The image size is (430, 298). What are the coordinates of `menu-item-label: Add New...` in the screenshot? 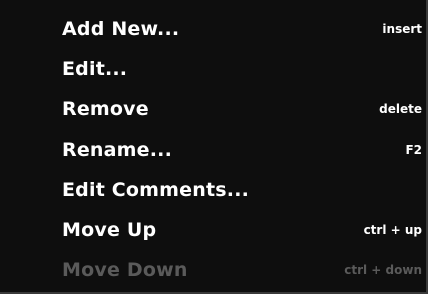 It's located at (121, 29).